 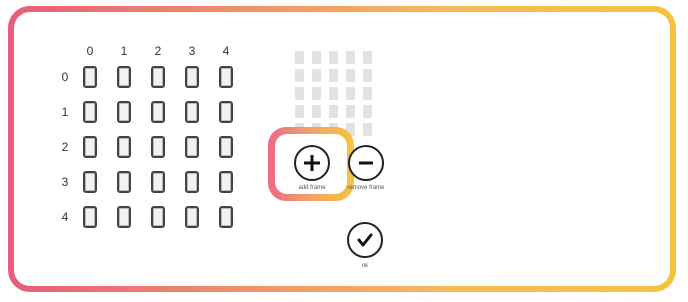 I want to click on ok-label: ok, so click(x=365, y=266).